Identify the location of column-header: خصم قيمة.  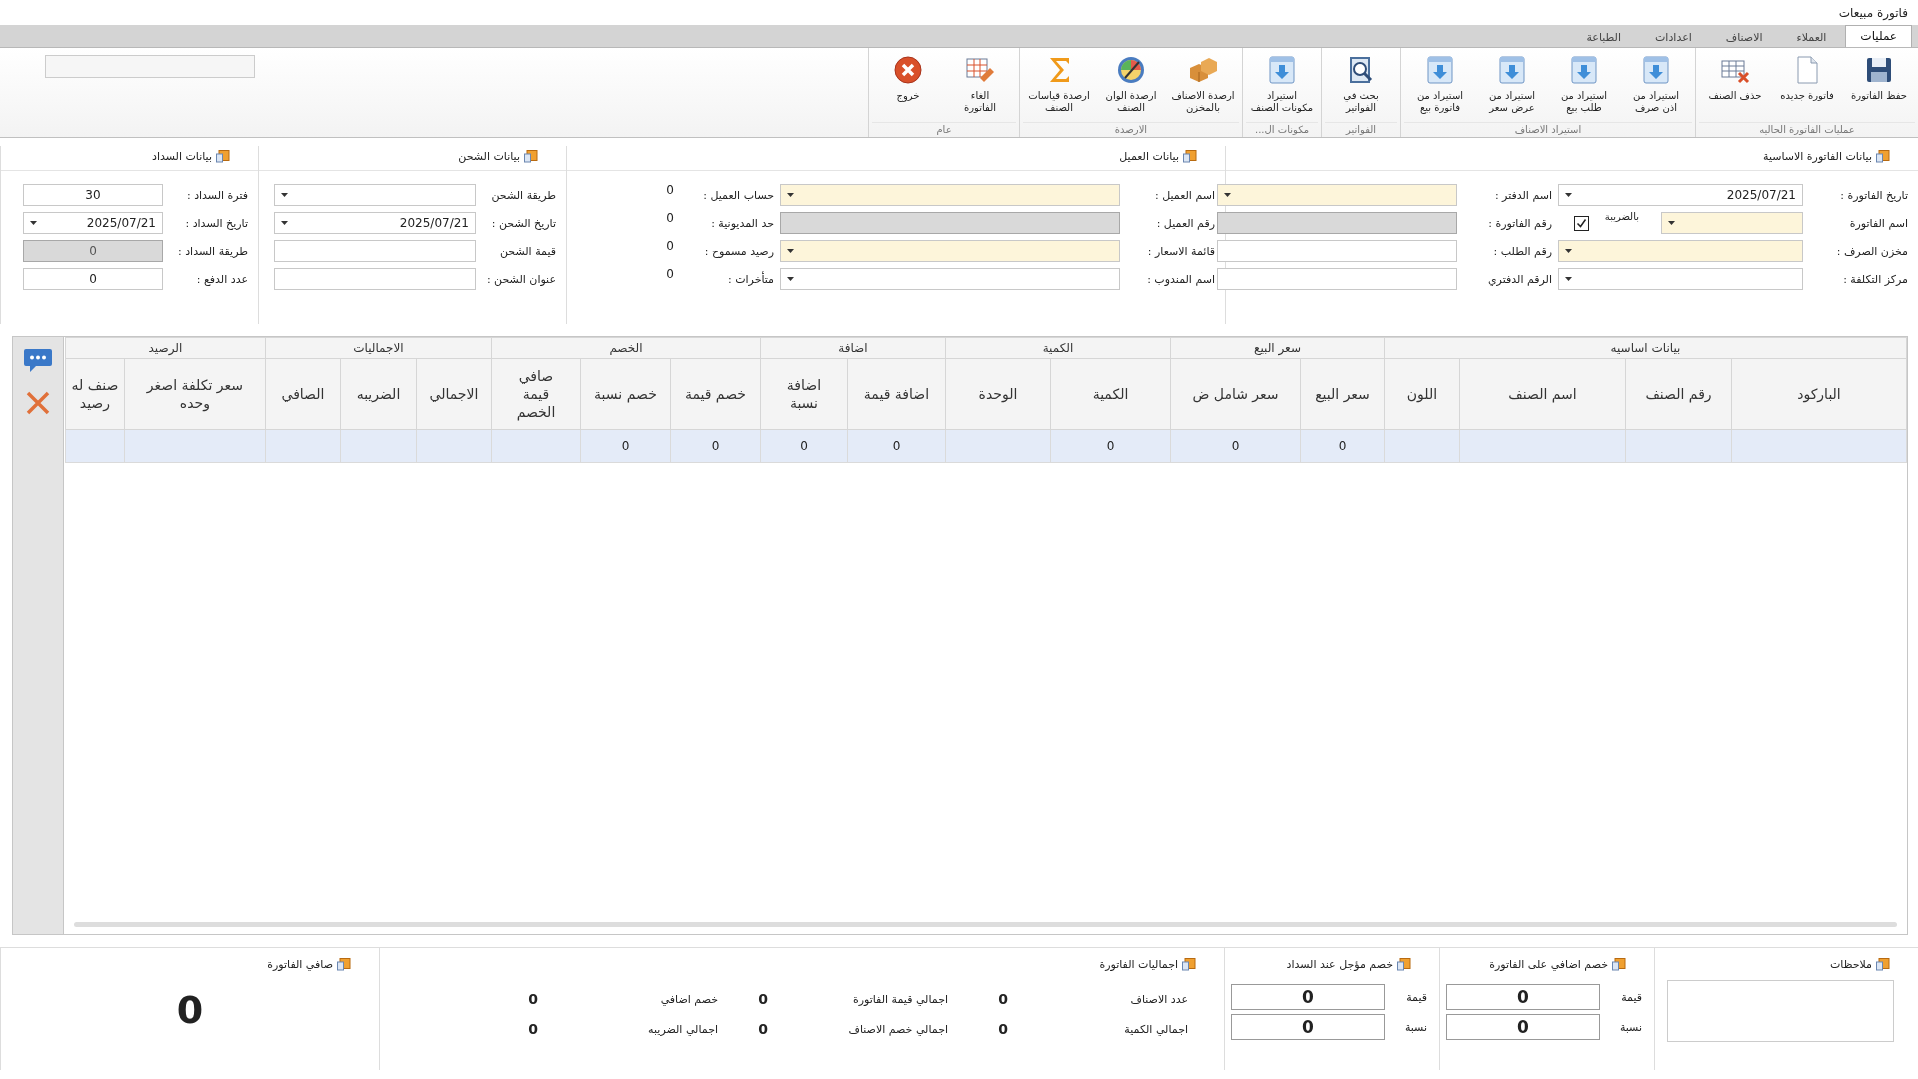
(715, 394).